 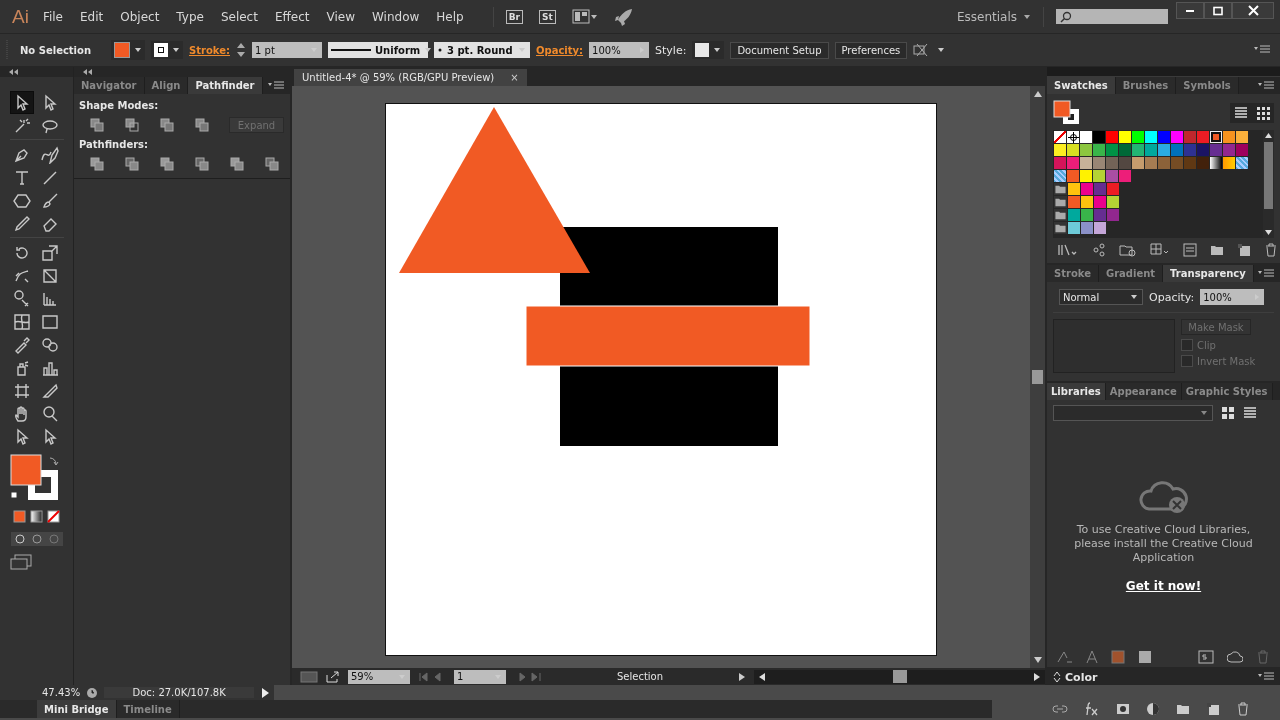 What do you see at coordinates (779, 50) in the screenshot?
I see `toolbar-button: Document Setup` at bounding box center [779, 50].